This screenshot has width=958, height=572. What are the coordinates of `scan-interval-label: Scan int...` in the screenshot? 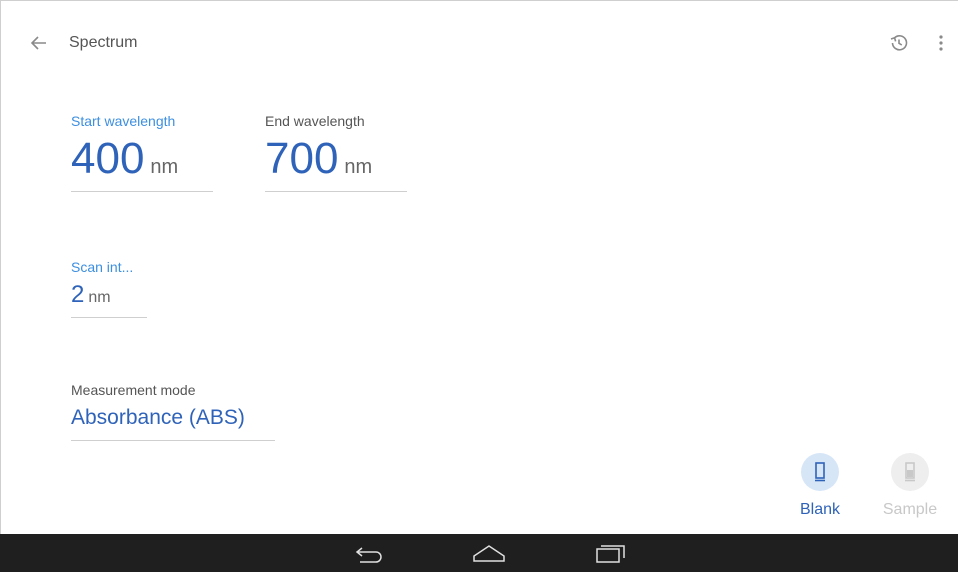 It's located at (102, 267).